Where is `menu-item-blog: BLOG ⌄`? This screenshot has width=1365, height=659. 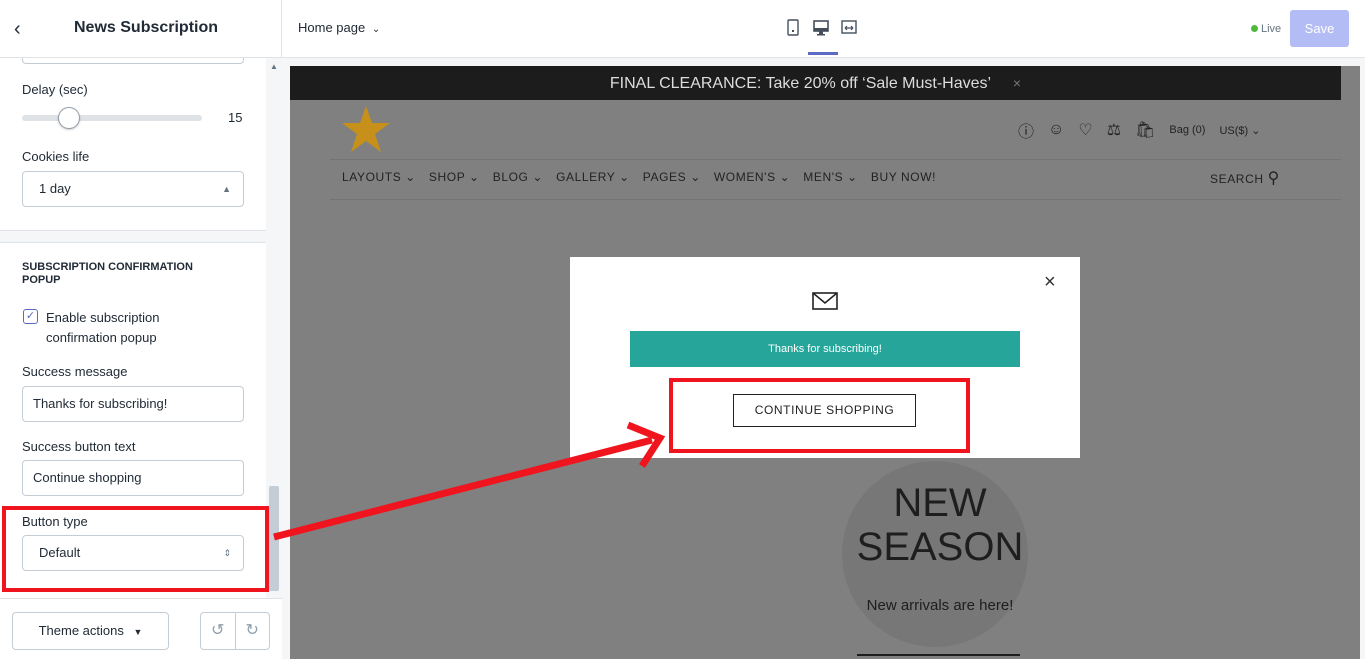 menu-item-blog: BLOG ⌄ is located at coordinates (518, 177).